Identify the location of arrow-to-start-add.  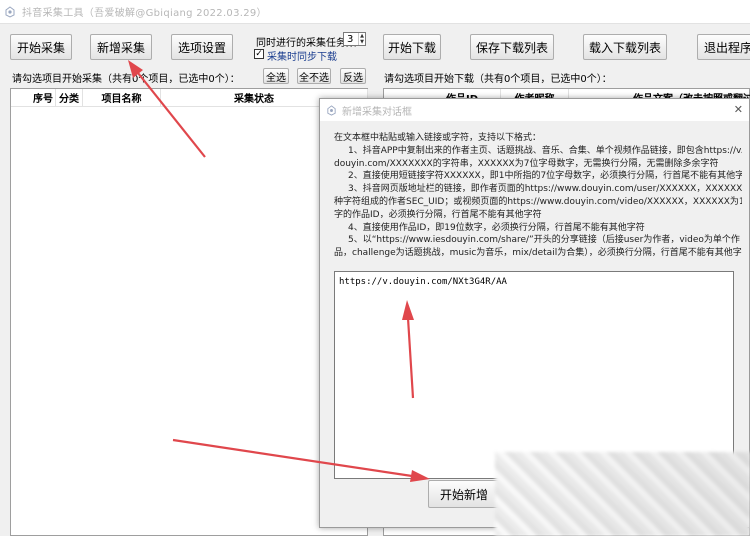
(301, 460).